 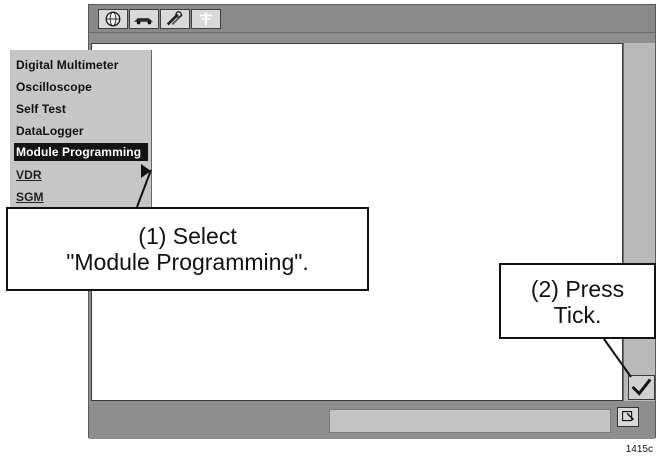 I want to click on top-toolbar, so click(x=372, y=19).